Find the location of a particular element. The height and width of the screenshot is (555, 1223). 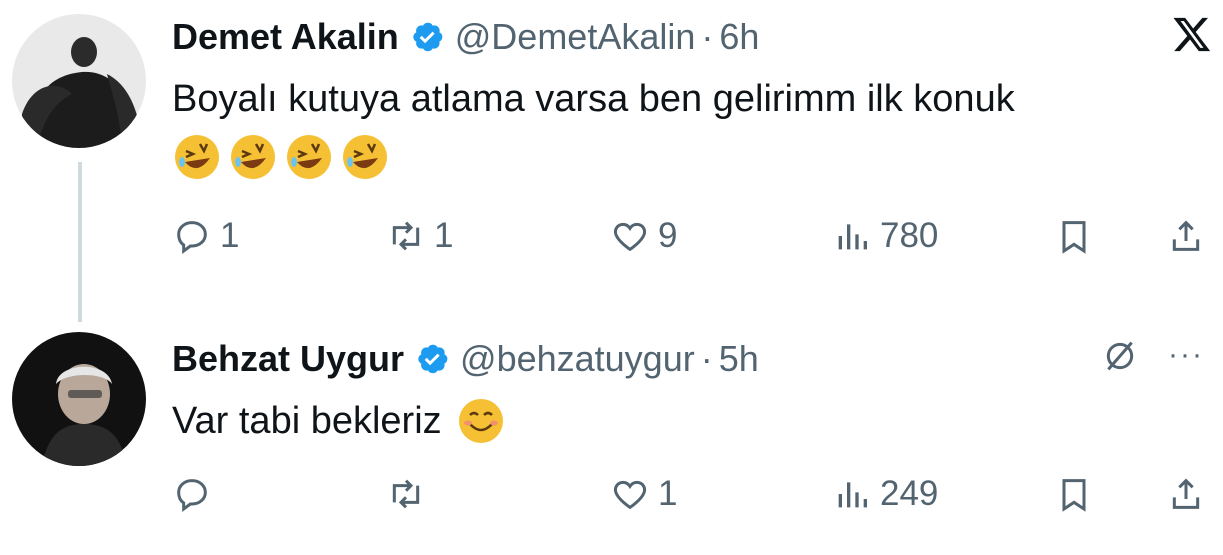

reply-count: 1 is located at coordinates (230, 235).